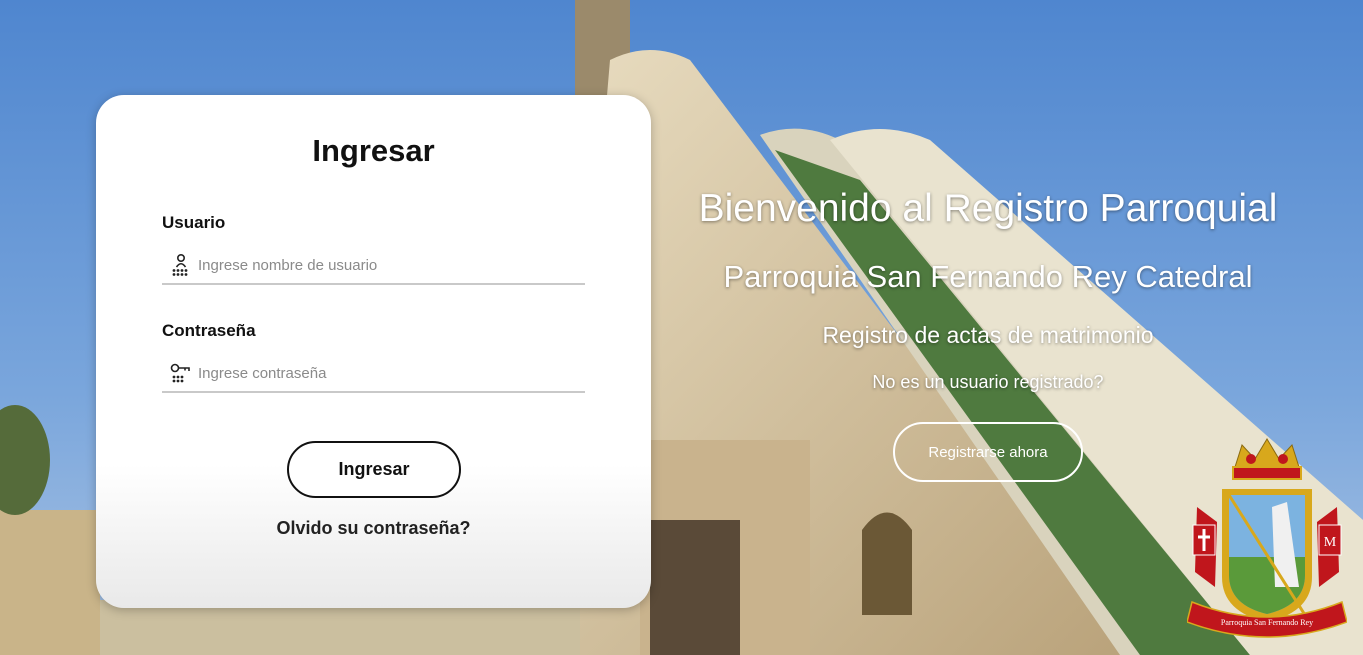 The height and width of the screenshot is (655, 1363). Describe the element at coordinates (194, 222) in the screenshot. I see `username-label: Usuario` at that location.